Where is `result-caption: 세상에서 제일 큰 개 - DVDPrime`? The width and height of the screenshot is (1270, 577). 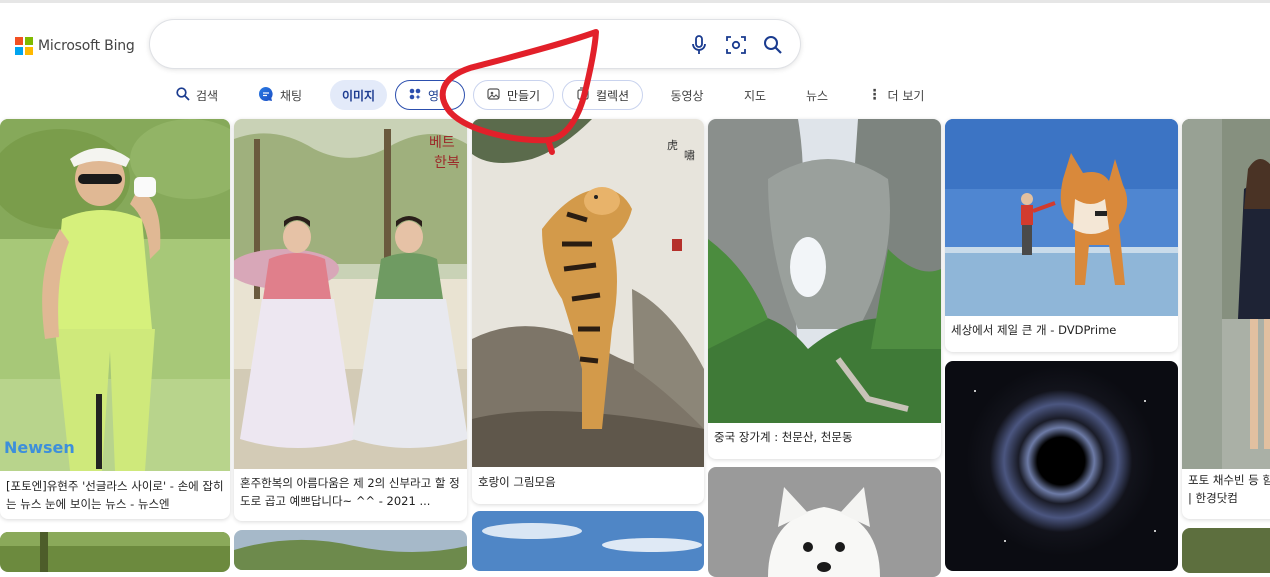 result-caption: 세상에서 제일 큰 개 - DVDPrime is located at coordinates (1061, 330).